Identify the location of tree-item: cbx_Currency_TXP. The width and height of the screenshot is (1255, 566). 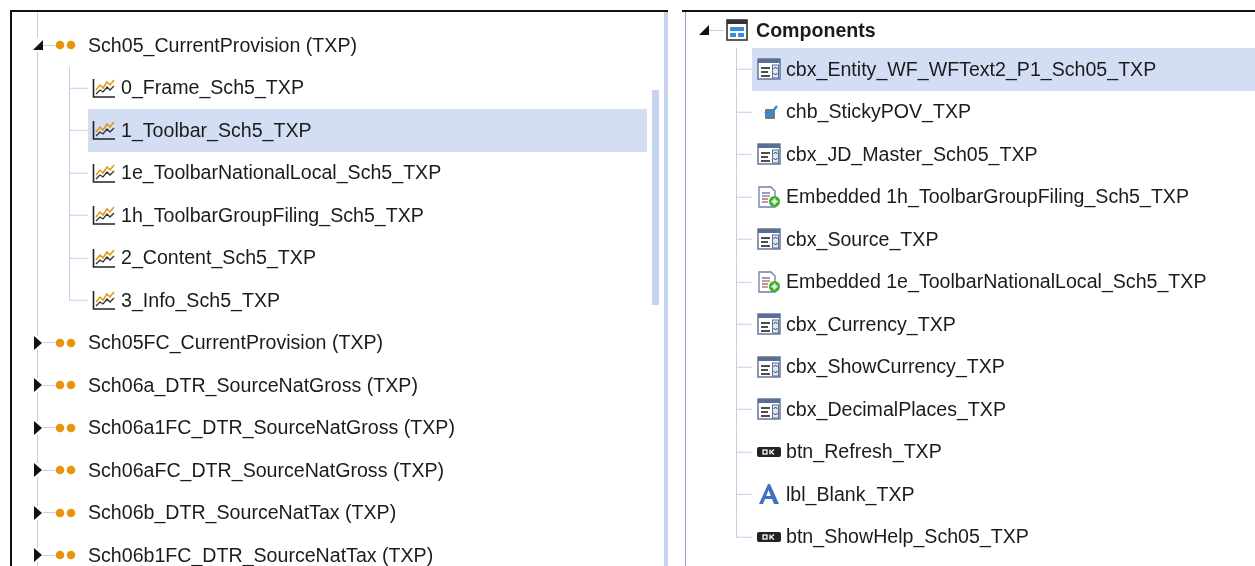
(1003, 324).